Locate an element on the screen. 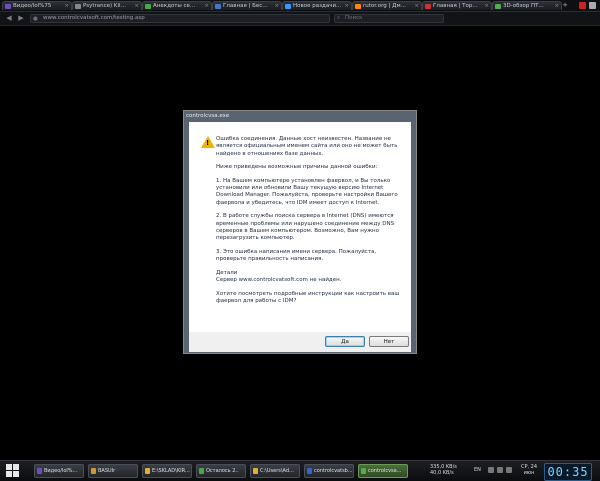 This screenshot has height=481, width=600. url-text: www.controlcvatsoft.com/testing.asp is located at coordinates (94, 18).